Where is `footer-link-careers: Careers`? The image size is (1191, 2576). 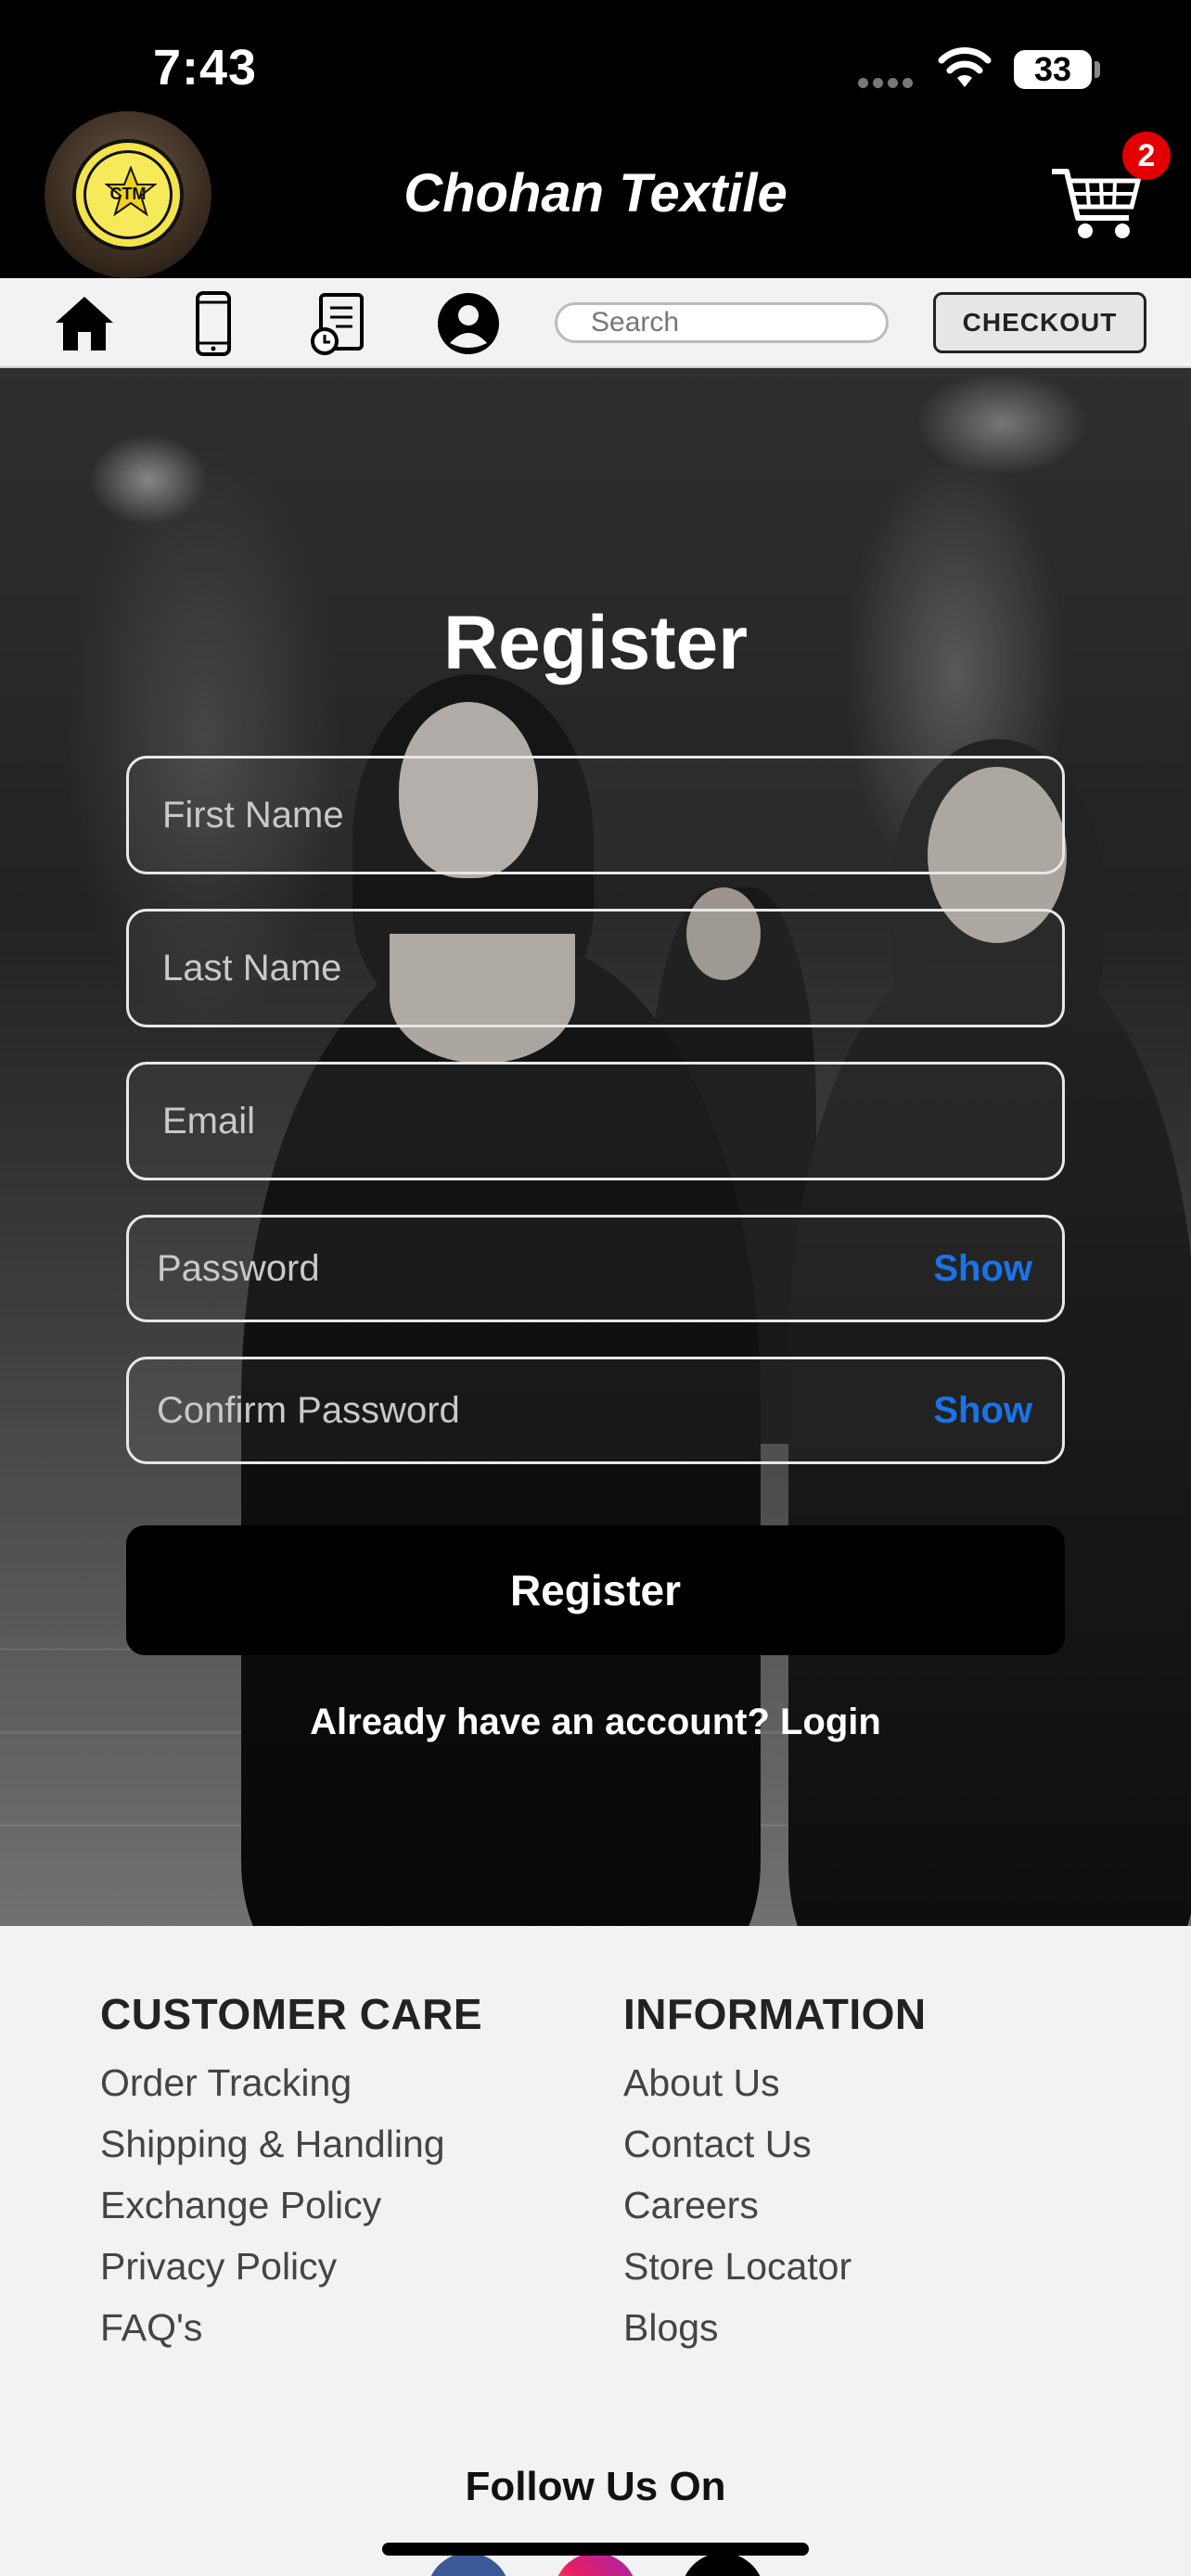
footer-link-careers: Careers is located at coordinates (775, 2205).